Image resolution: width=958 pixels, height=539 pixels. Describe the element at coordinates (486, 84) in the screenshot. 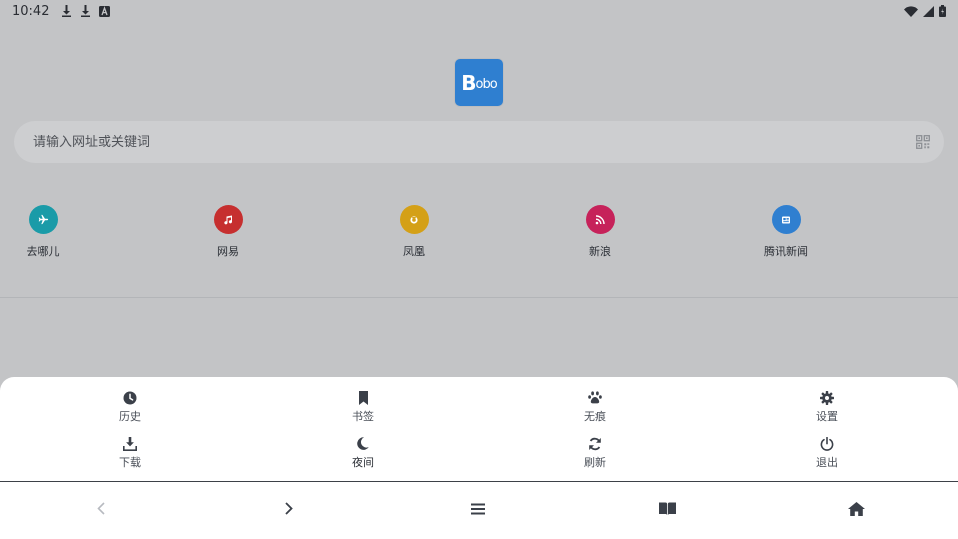

I see `logo-text-small: obo` at that location.